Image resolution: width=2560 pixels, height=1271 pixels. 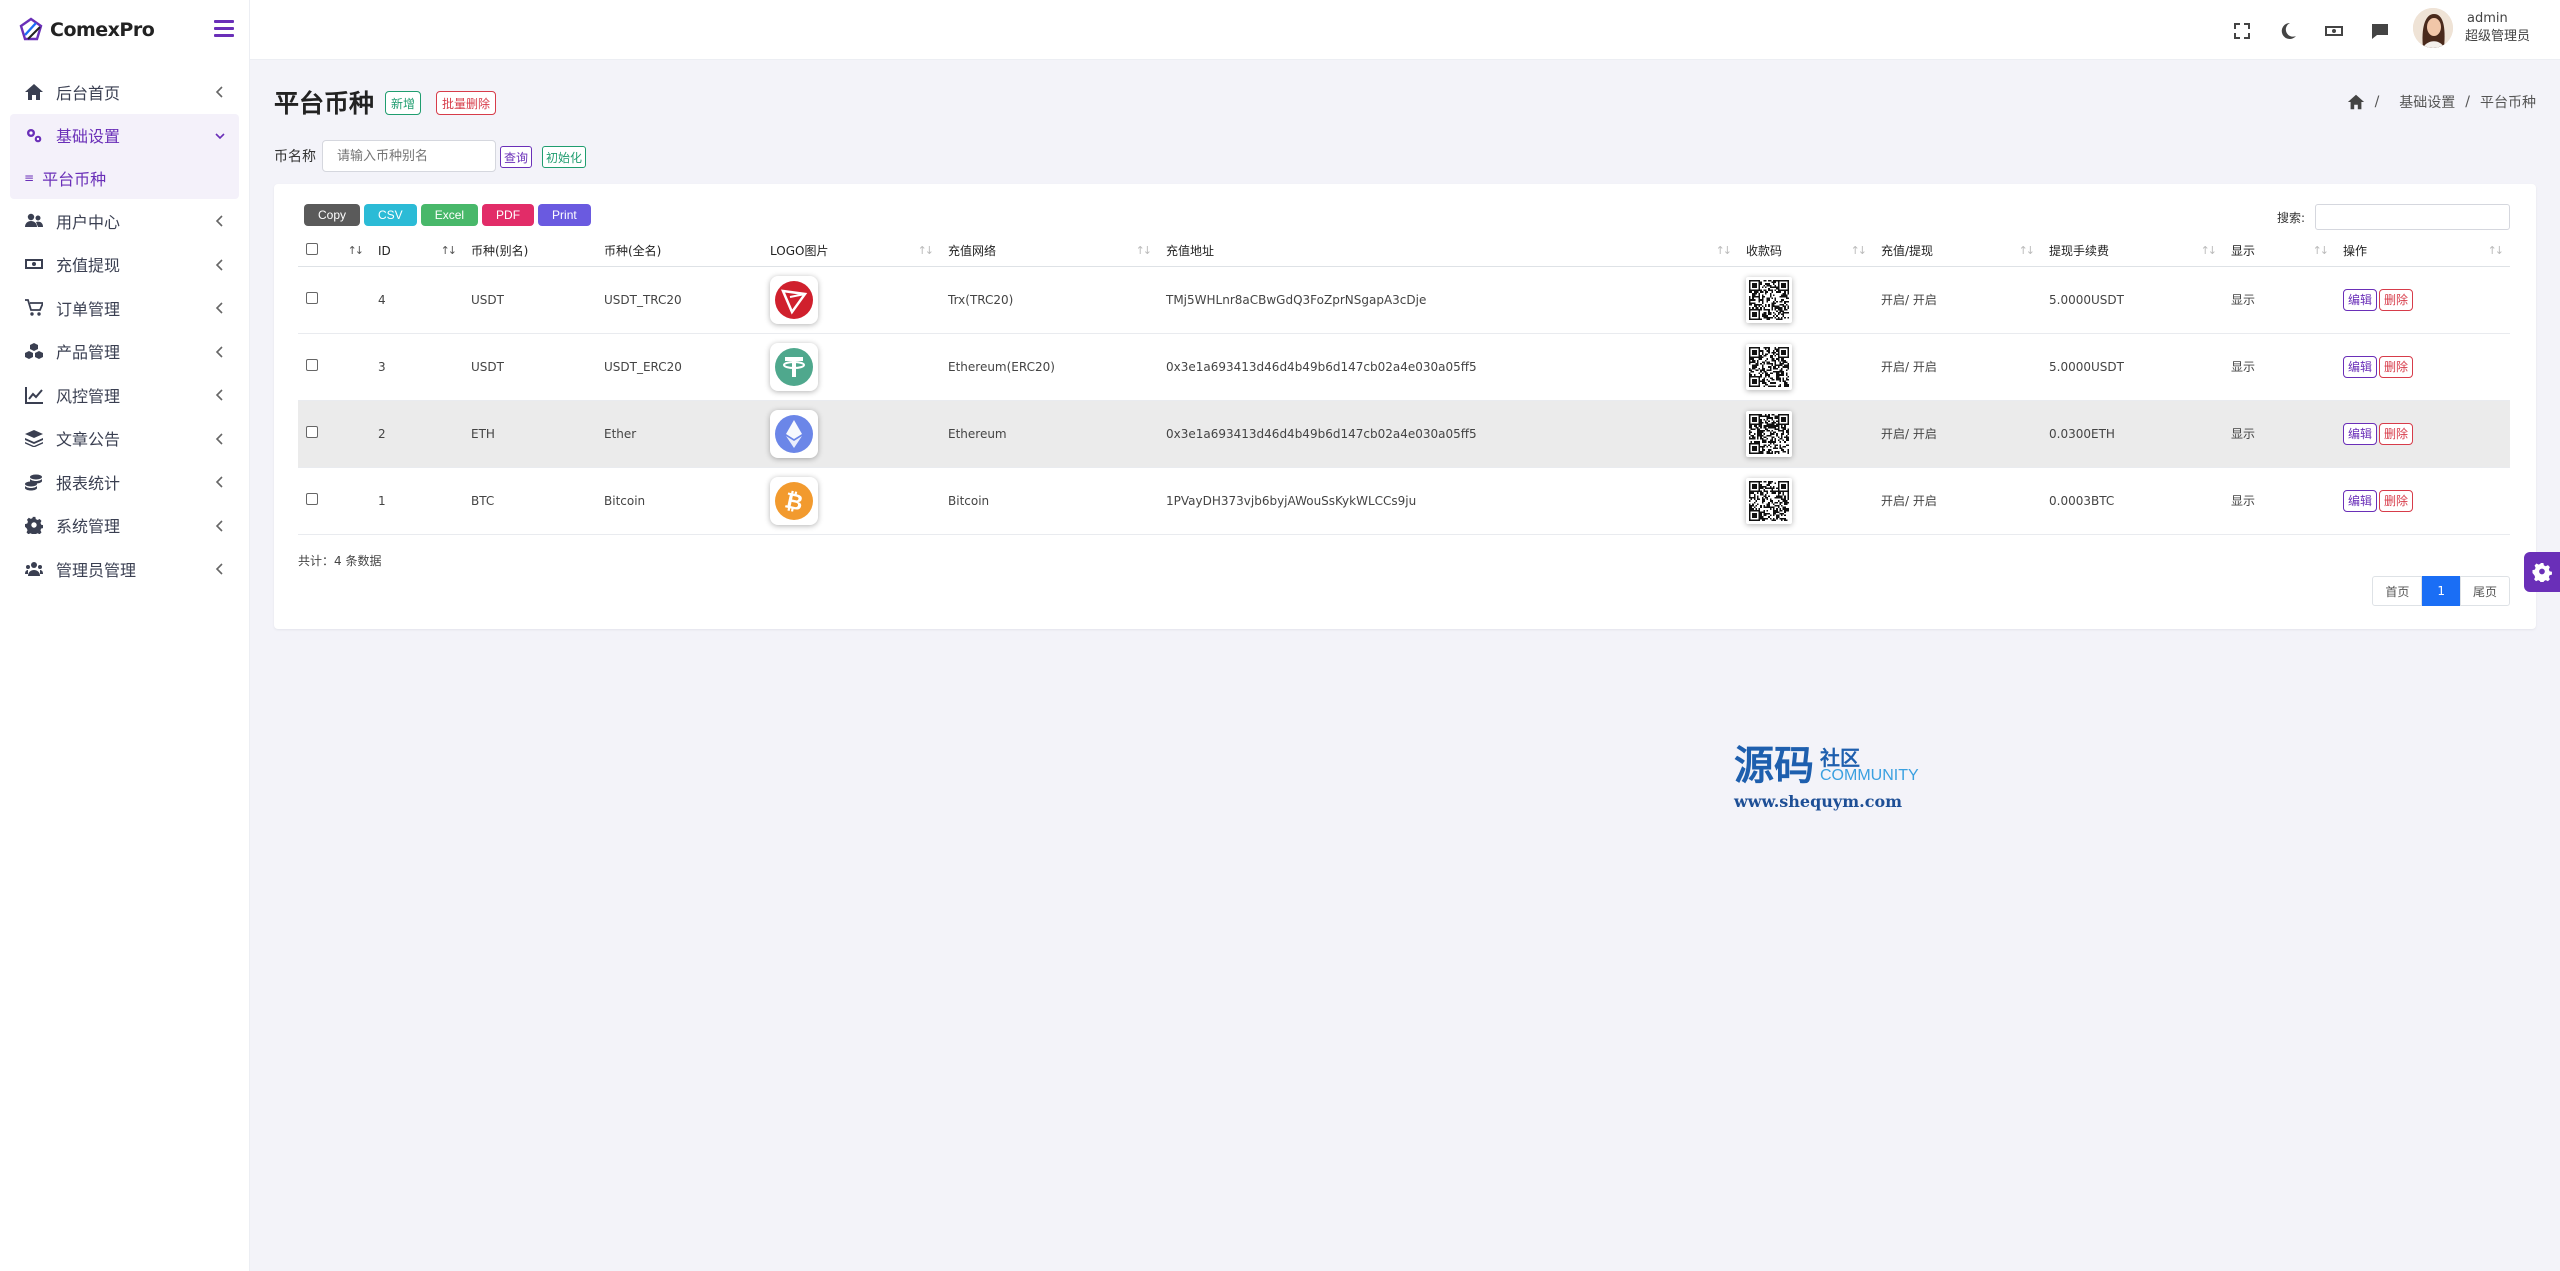 What do you see at coordinates (508, 215) in the screenshot?
I see `export-pdf-button: PDF` at bounding box center [508, 215].